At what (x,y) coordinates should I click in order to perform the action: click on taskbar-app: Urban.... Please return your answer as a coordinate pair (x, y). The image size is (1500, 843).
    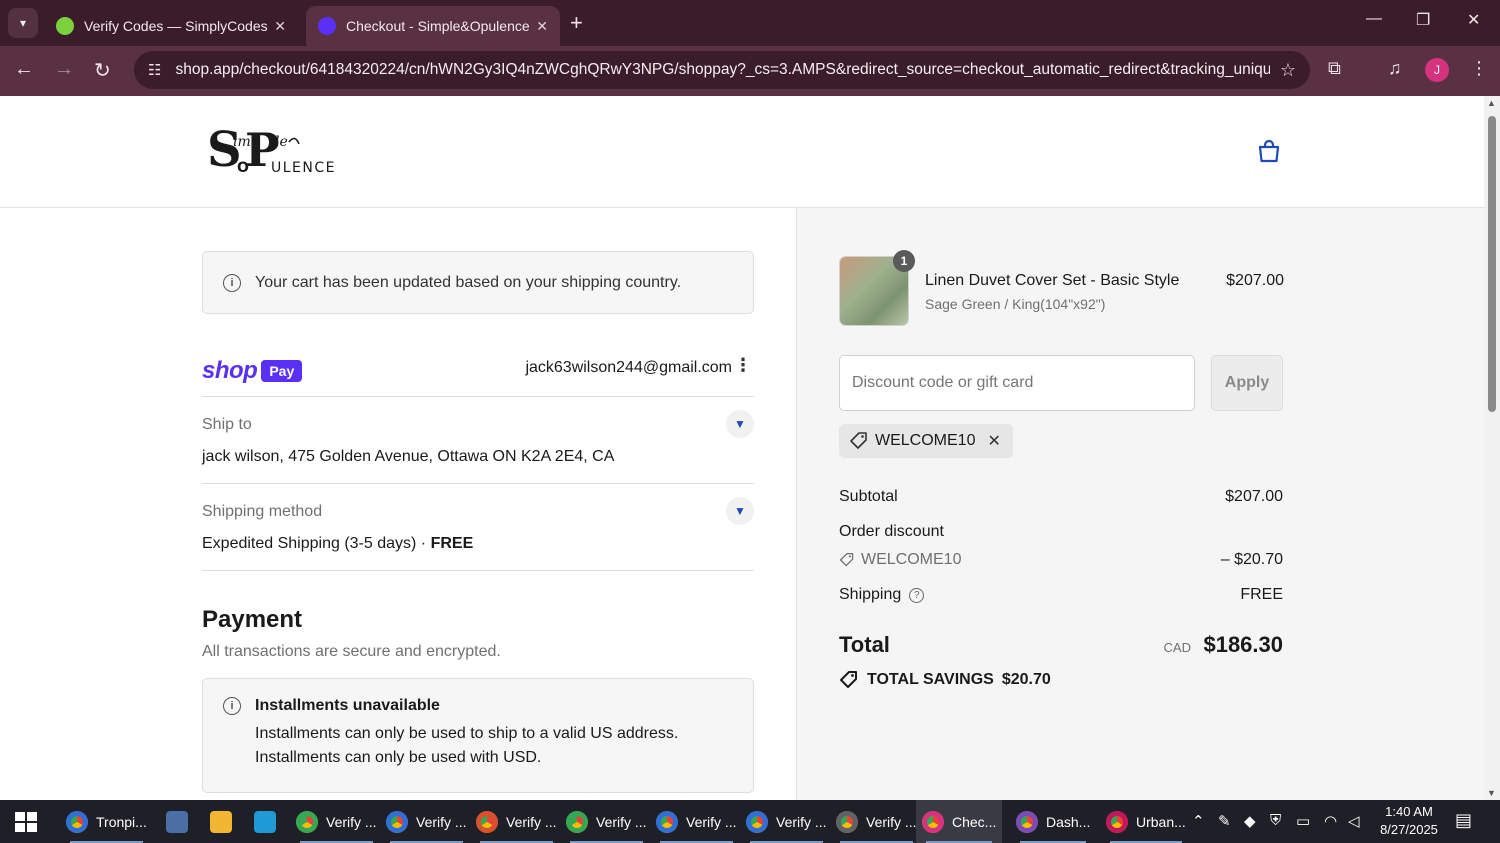
    Looking at the image, I should click on (1146, 821).